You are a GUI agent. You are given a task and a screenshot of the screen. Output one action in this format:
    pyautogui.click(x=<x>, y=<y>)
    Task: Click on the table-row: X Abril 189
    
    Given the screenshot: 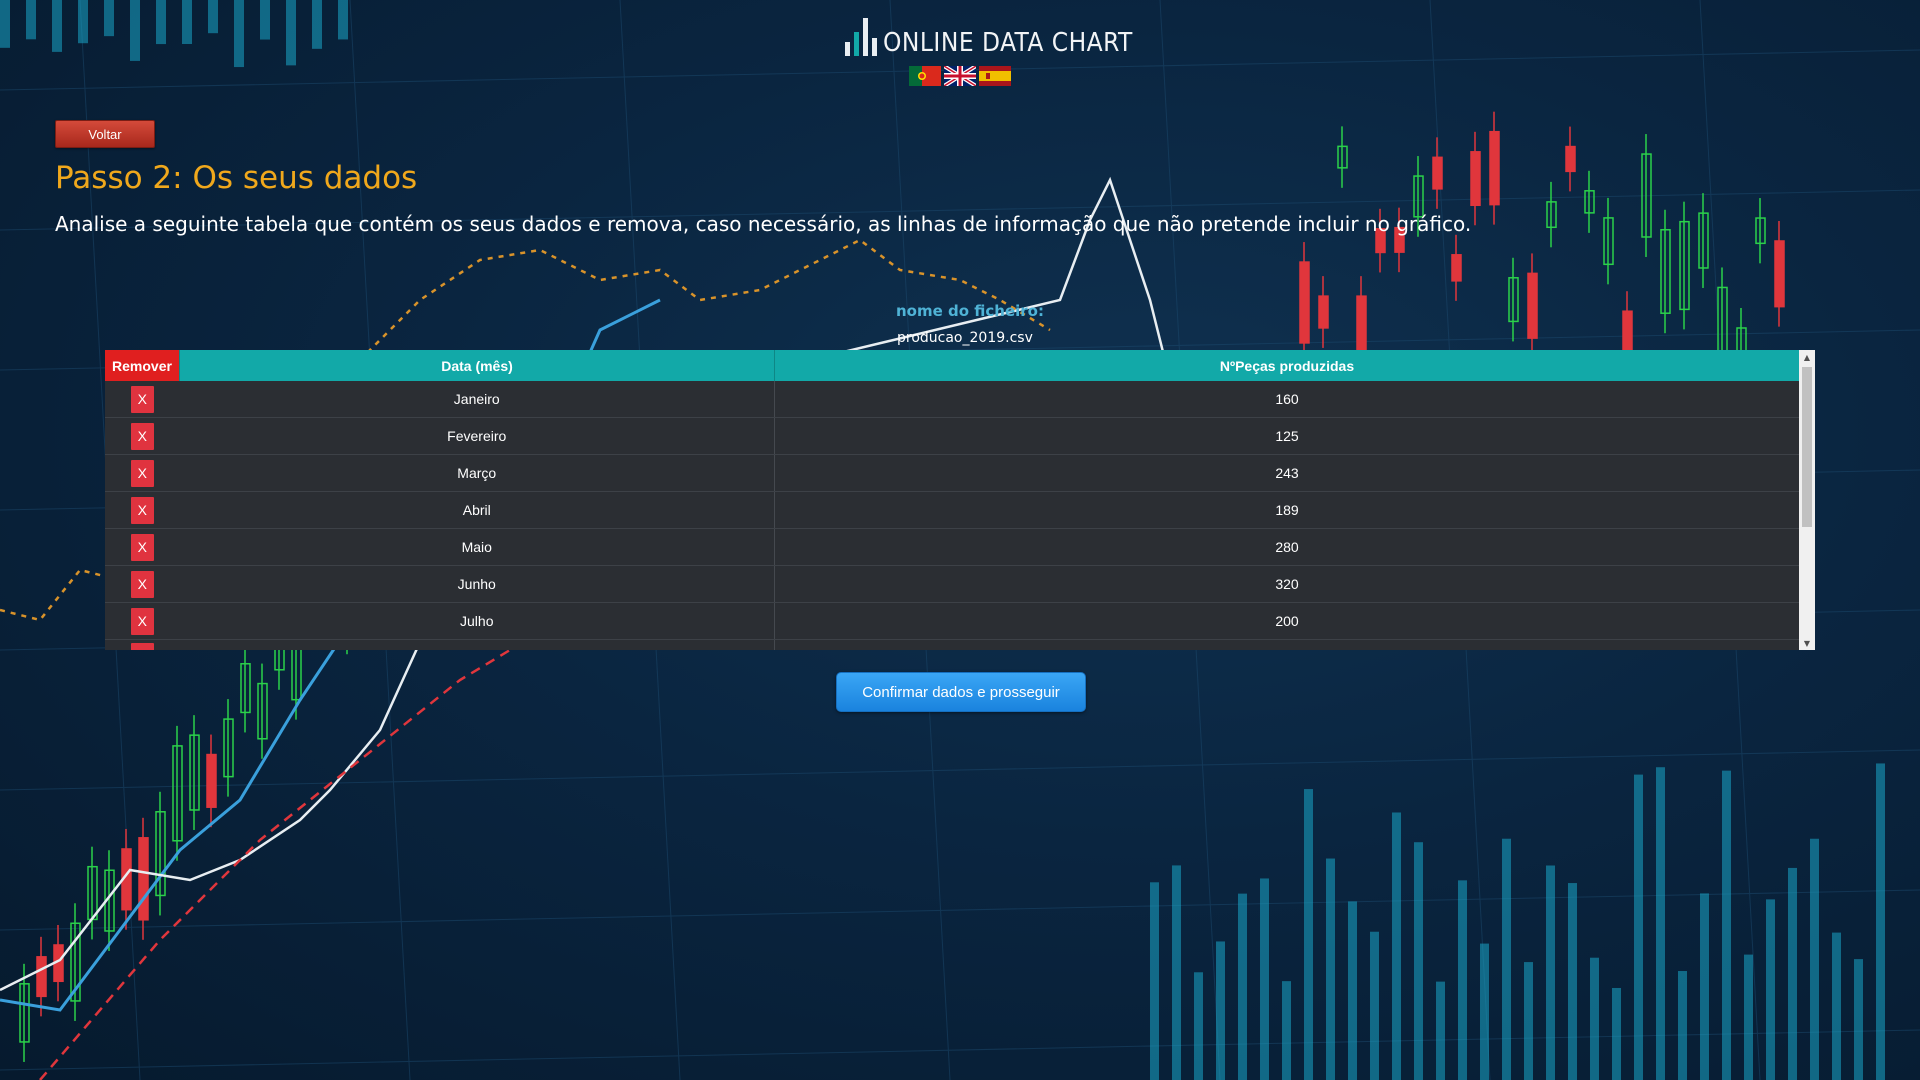 What is the action you would take?
    pyautogui.click(x=952, y=510)
    